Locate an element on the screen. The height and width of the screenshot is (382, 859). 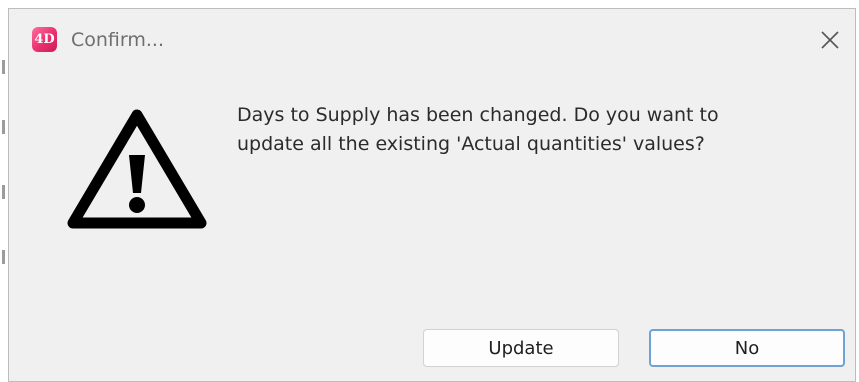
close-button is located at coordinates (830, 40).